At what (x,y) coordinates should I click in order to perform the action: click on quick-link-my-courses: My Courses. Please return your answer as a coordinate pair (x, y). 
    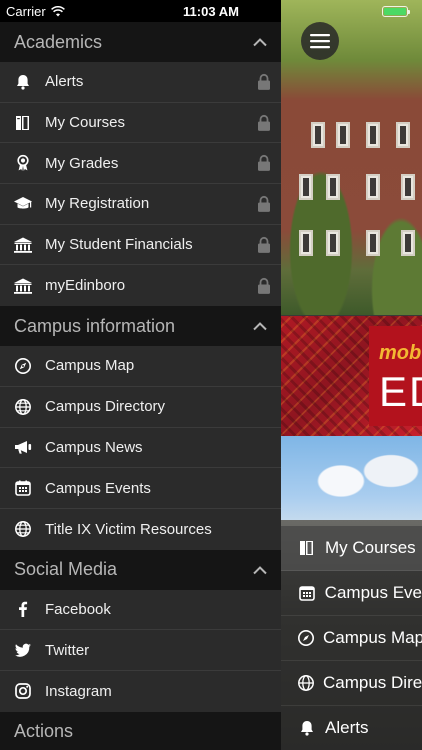
    Looking at the image, I should click on (351, 548).